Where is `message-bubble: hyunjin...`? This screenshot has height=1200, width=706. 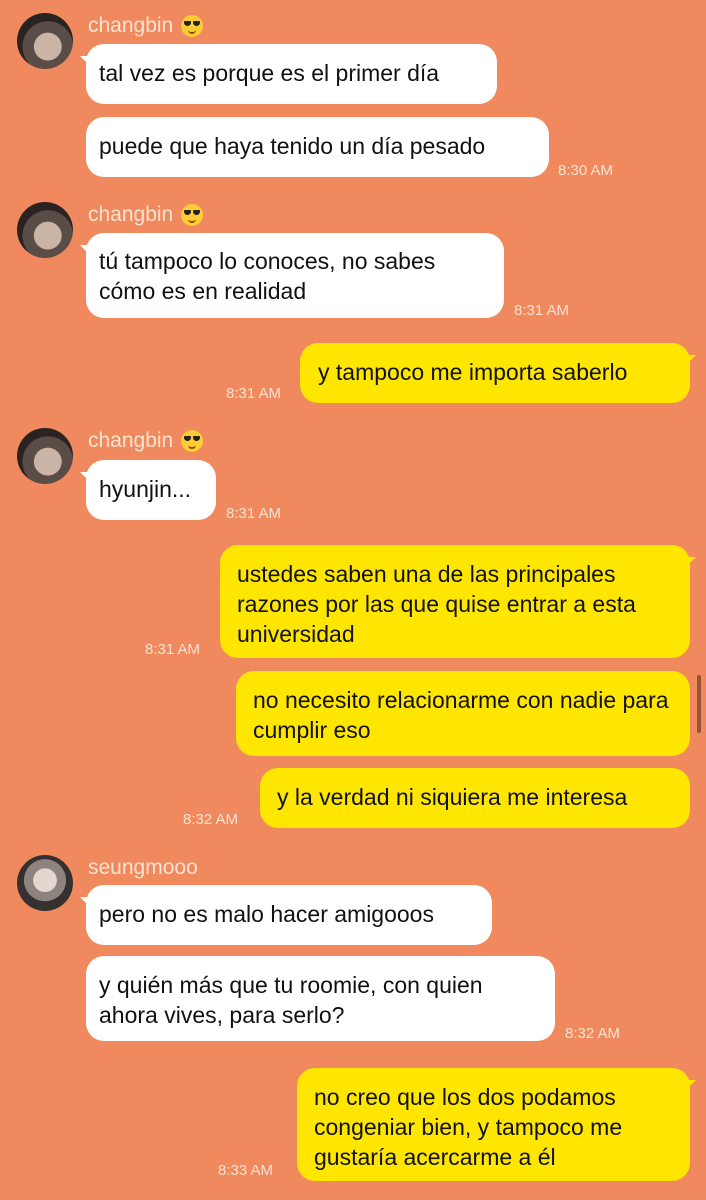 message-bubble: hyunjin... is located at coordinates (148, 490).